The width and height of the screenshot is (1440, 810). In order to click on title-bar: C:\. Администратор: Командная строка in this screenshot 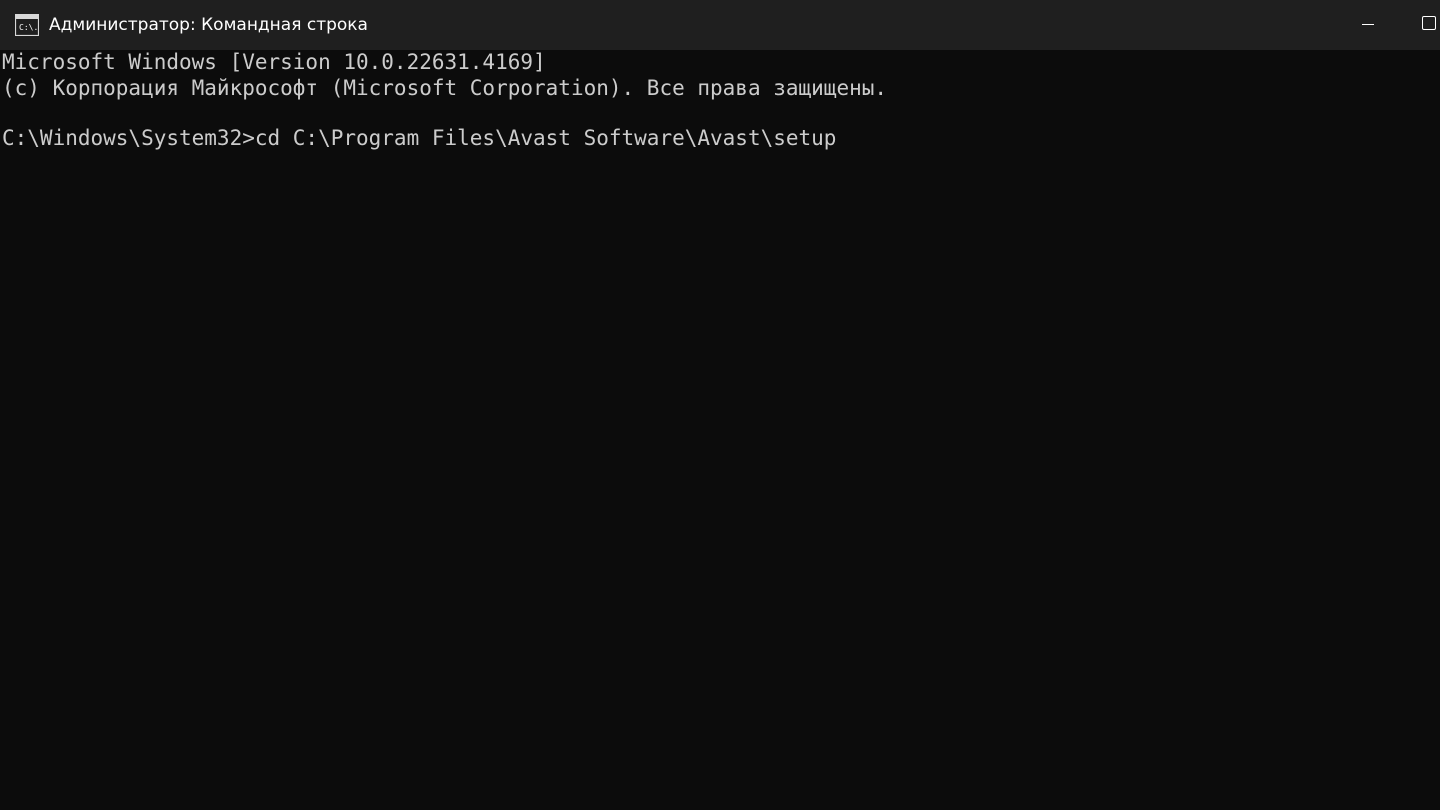, I will do `click(720, 25)`.